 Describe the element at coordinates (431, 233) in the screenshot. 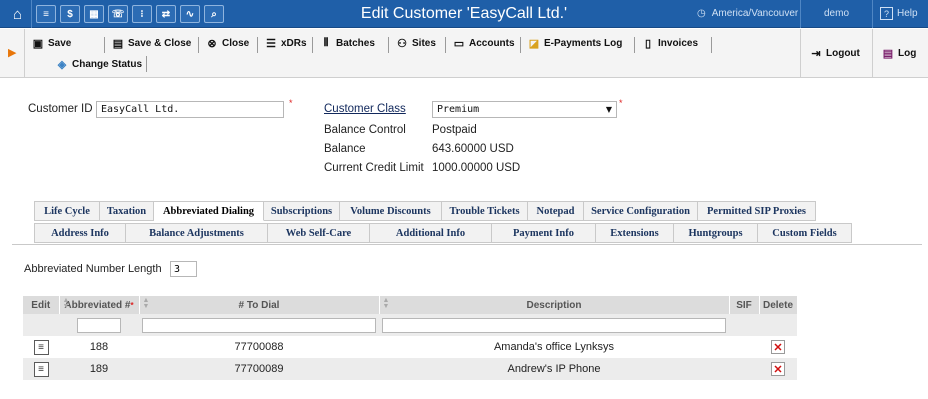

I see `tab-additional-info: Additional Info` at that location.